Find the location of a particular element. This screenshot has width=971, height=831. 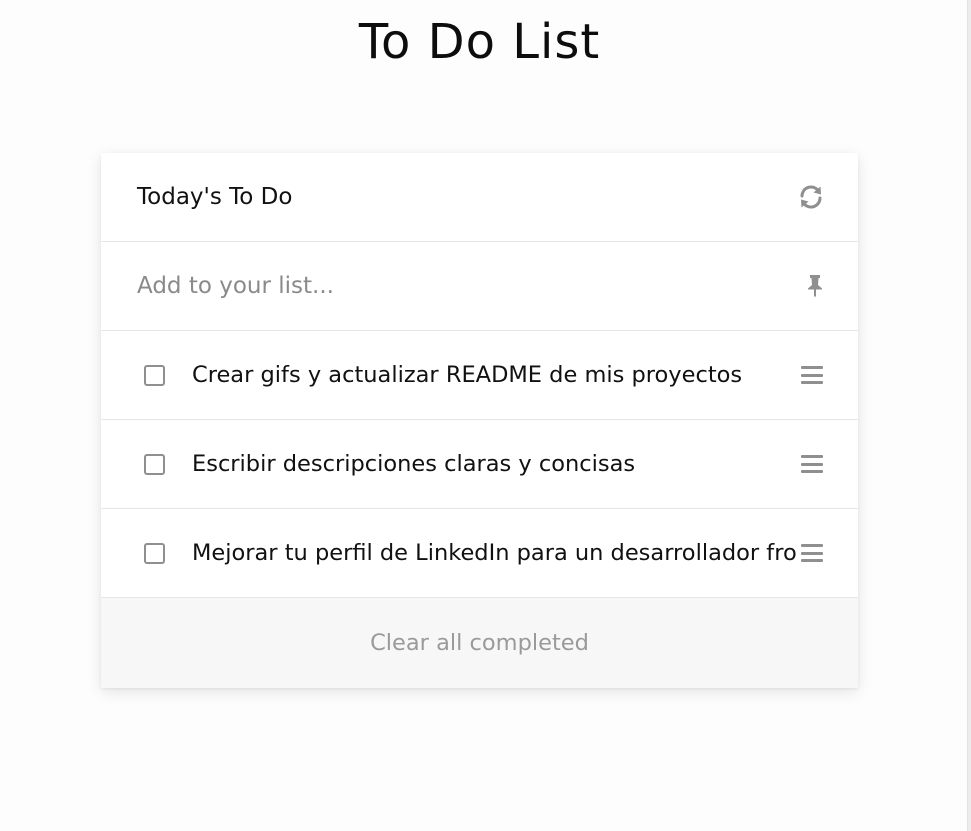

card-footer: Clear all completed is located at coordinates (479, 643).